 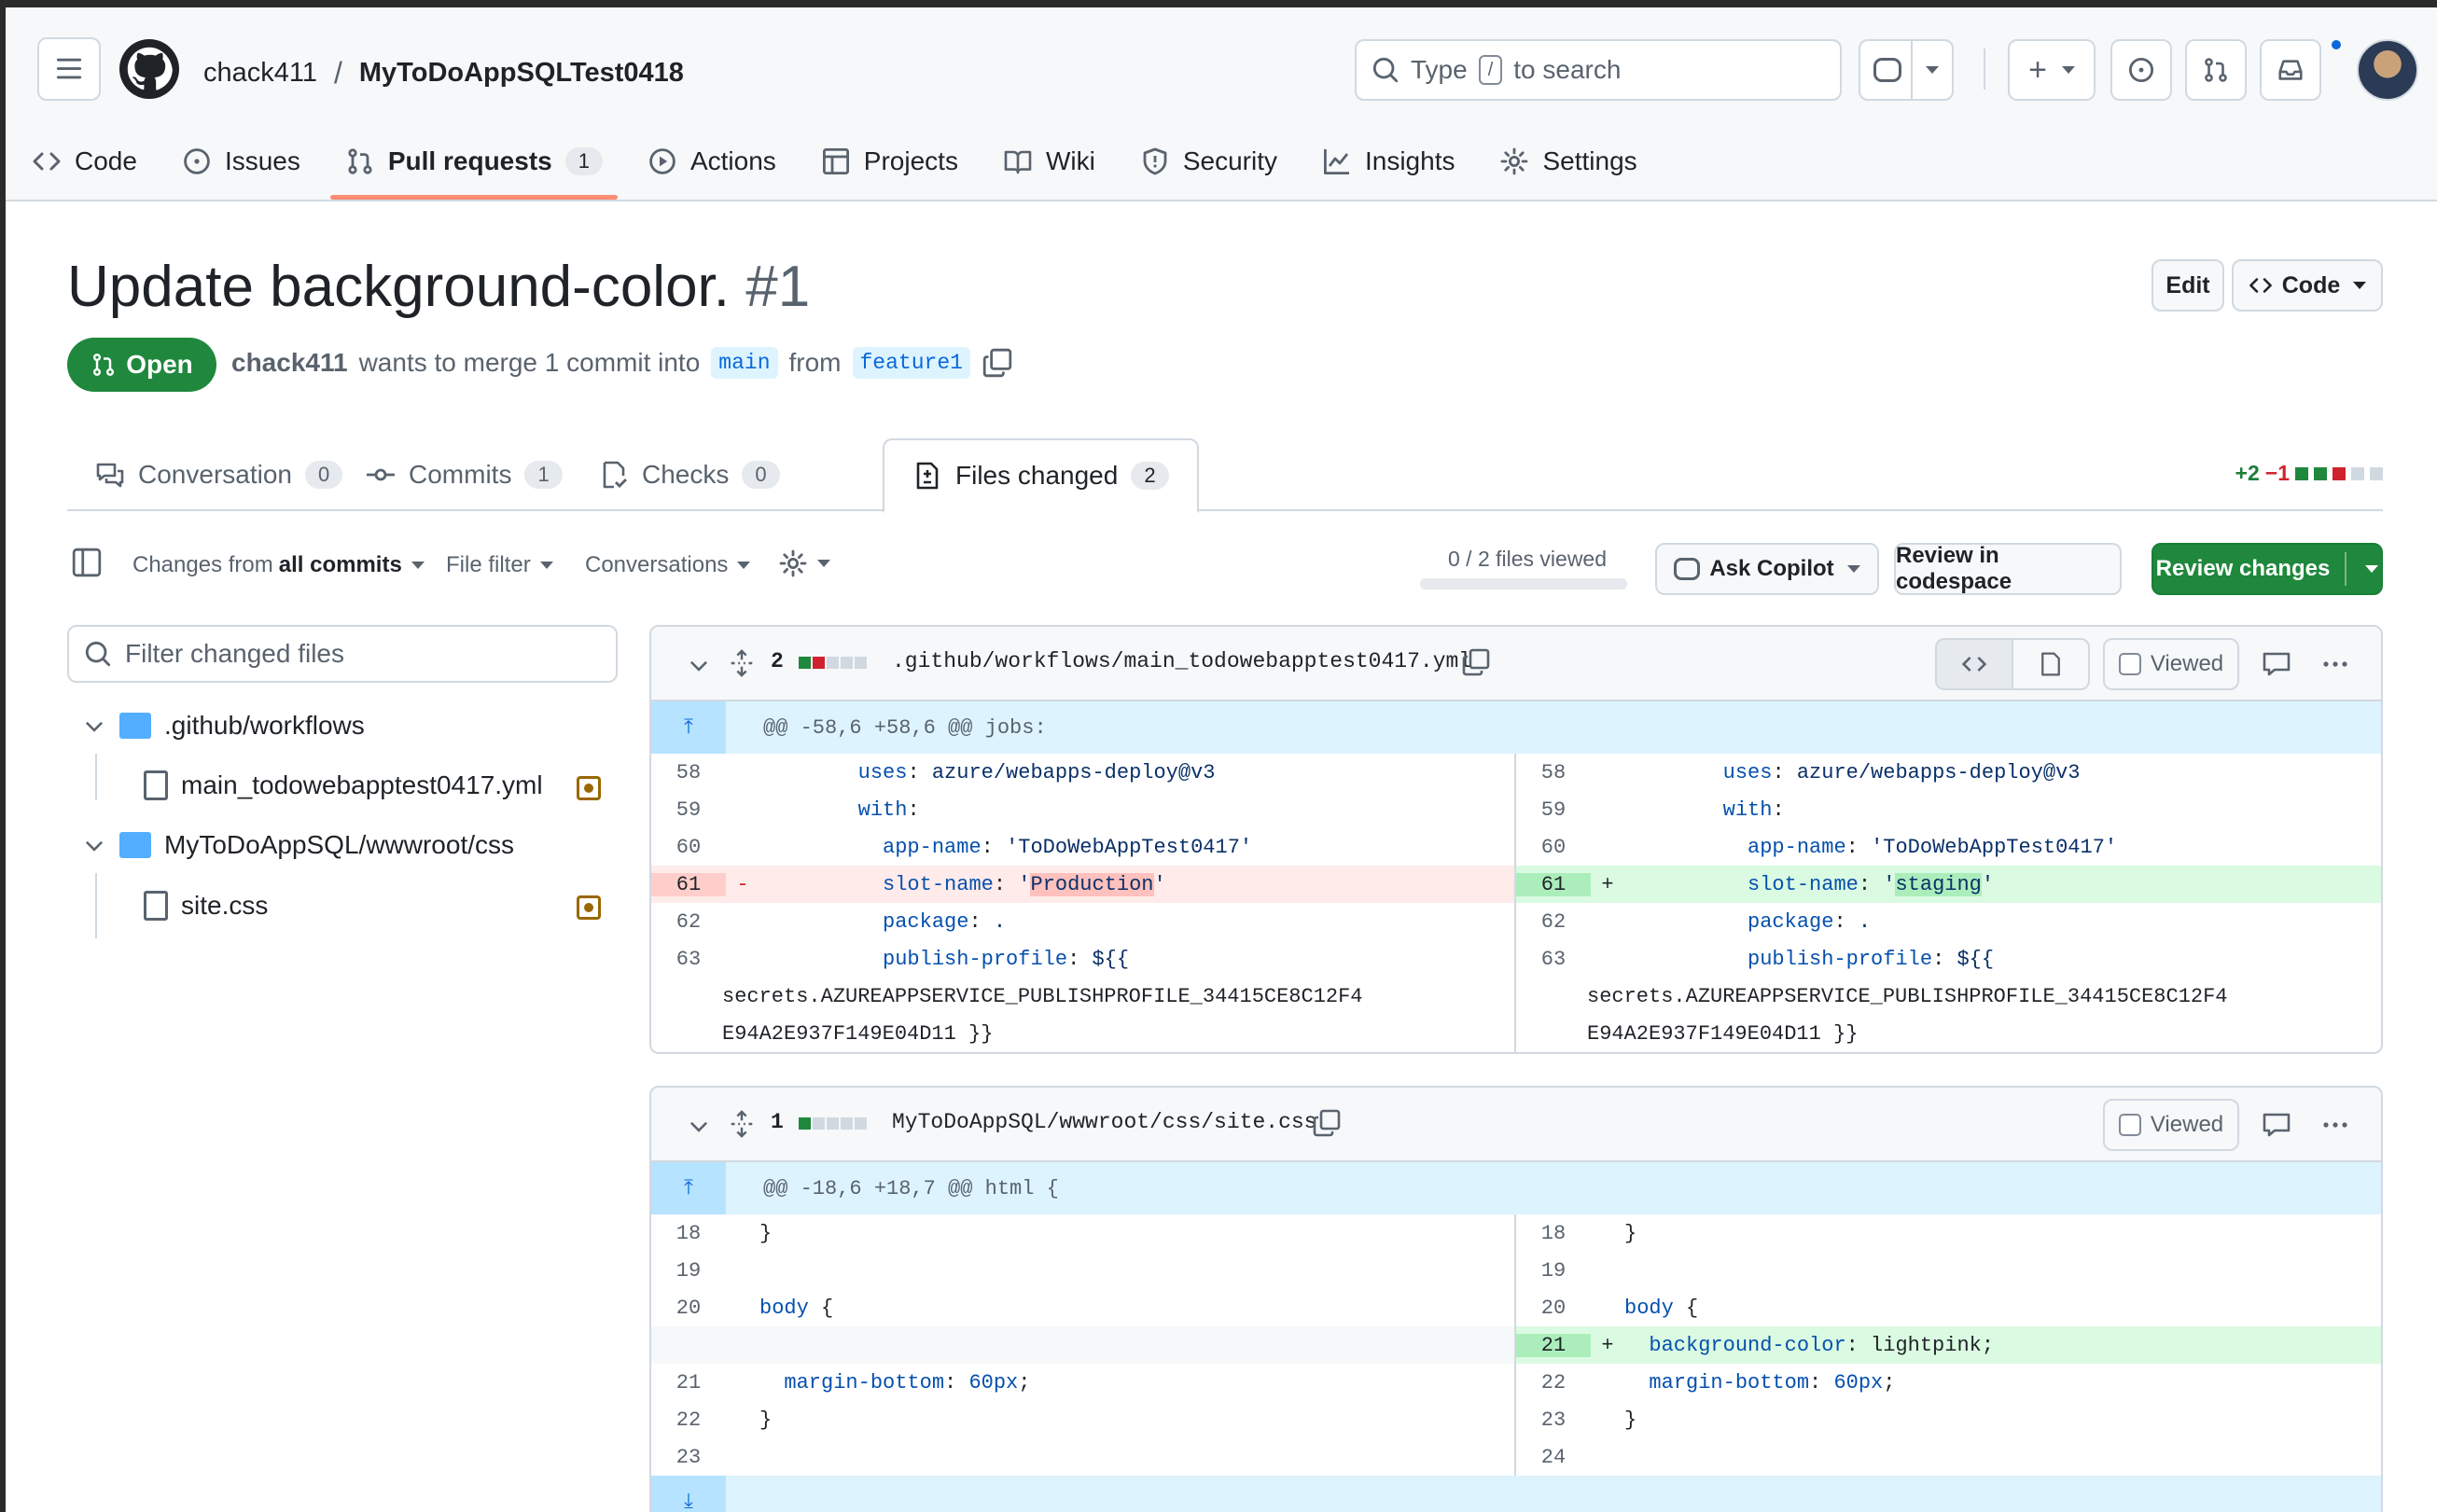 What do you see at coordinates (689, 474) in the screenshot?
I see `tab-checks: Checks 0` at bounding box center [689, 474].